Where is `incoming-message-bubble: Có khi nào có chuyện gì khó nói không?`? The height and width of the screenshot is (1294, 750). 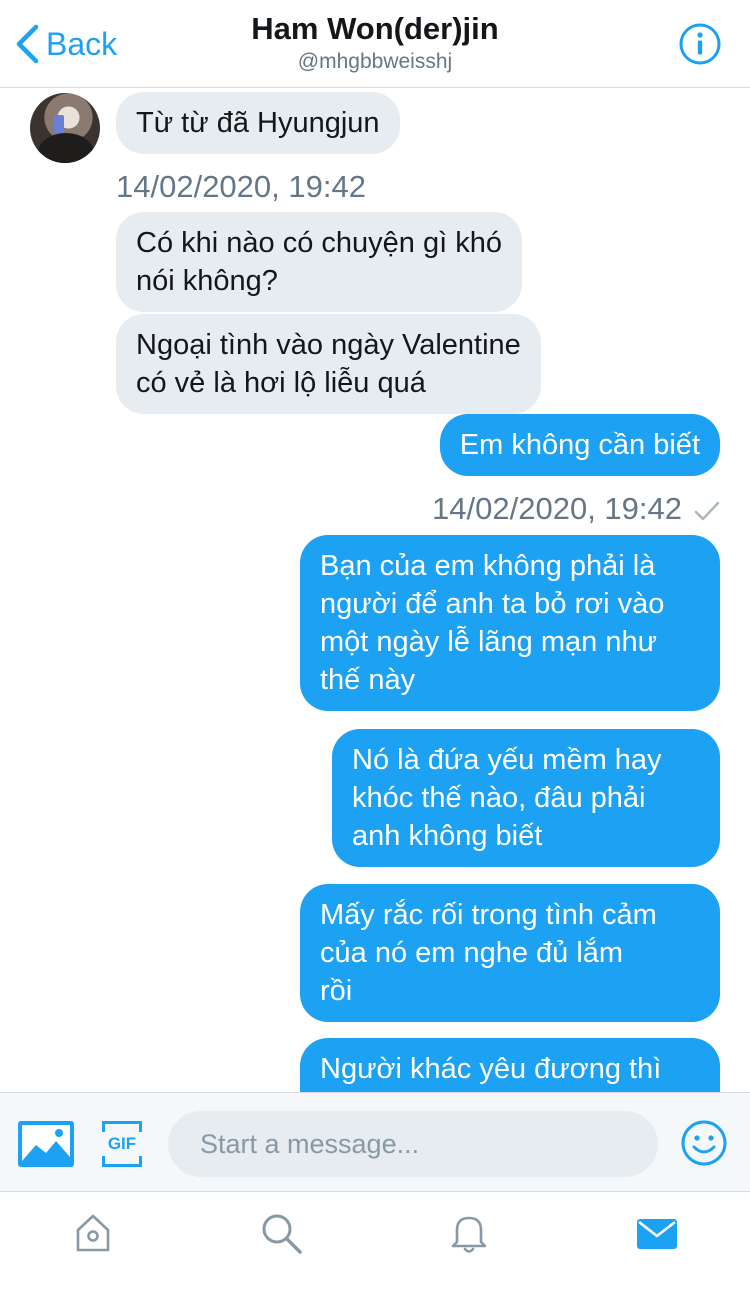 incoming-message-bubble: Có khi nào có chuyện gì khó nói không? is located at coordinates (319, 262).